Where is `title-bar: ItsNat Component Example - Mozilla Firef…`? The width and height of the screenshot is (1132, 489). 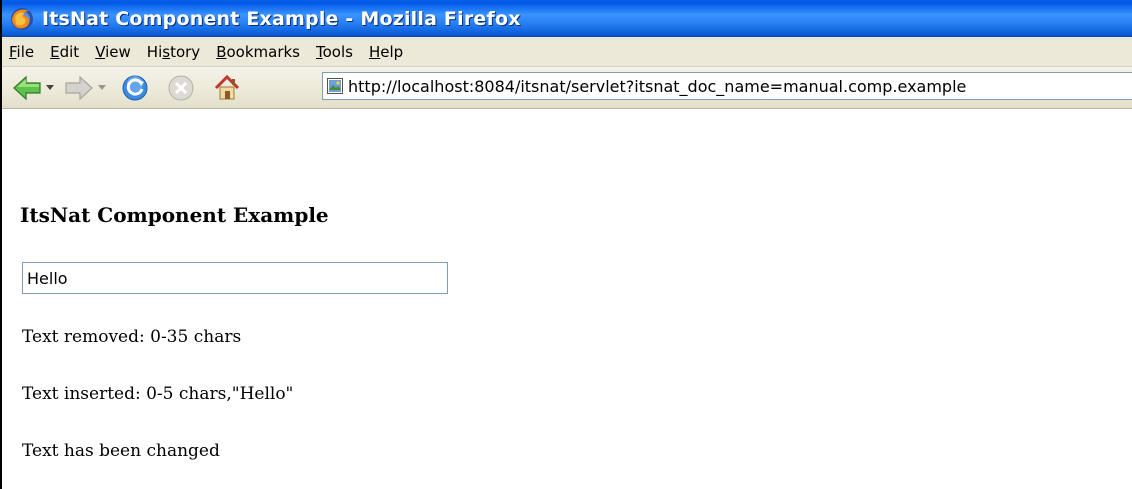 title-bar: ItsNat Component Example - Mozilla Firef… is located at coordinates (567, 18).